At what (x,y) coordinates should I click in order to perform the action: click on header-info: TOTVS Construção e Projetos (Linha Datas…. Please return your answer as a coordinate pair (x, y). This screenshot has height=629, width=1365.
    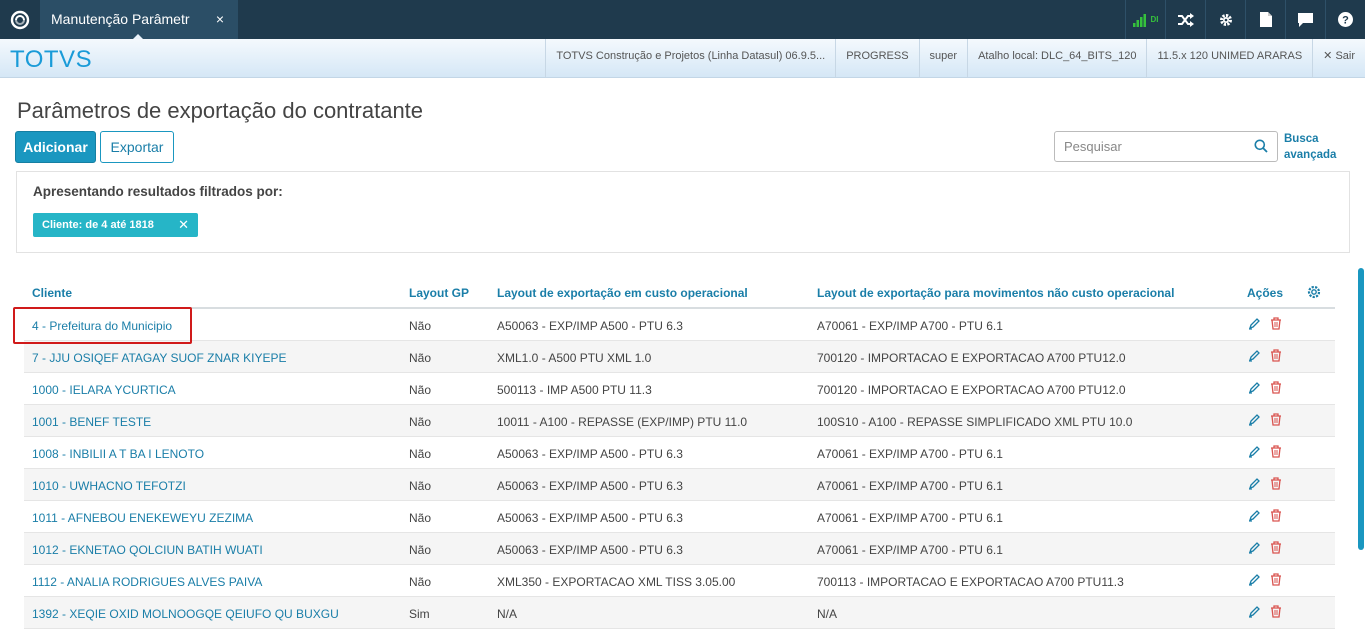
    Looking at the image, I should click on (955, 58).